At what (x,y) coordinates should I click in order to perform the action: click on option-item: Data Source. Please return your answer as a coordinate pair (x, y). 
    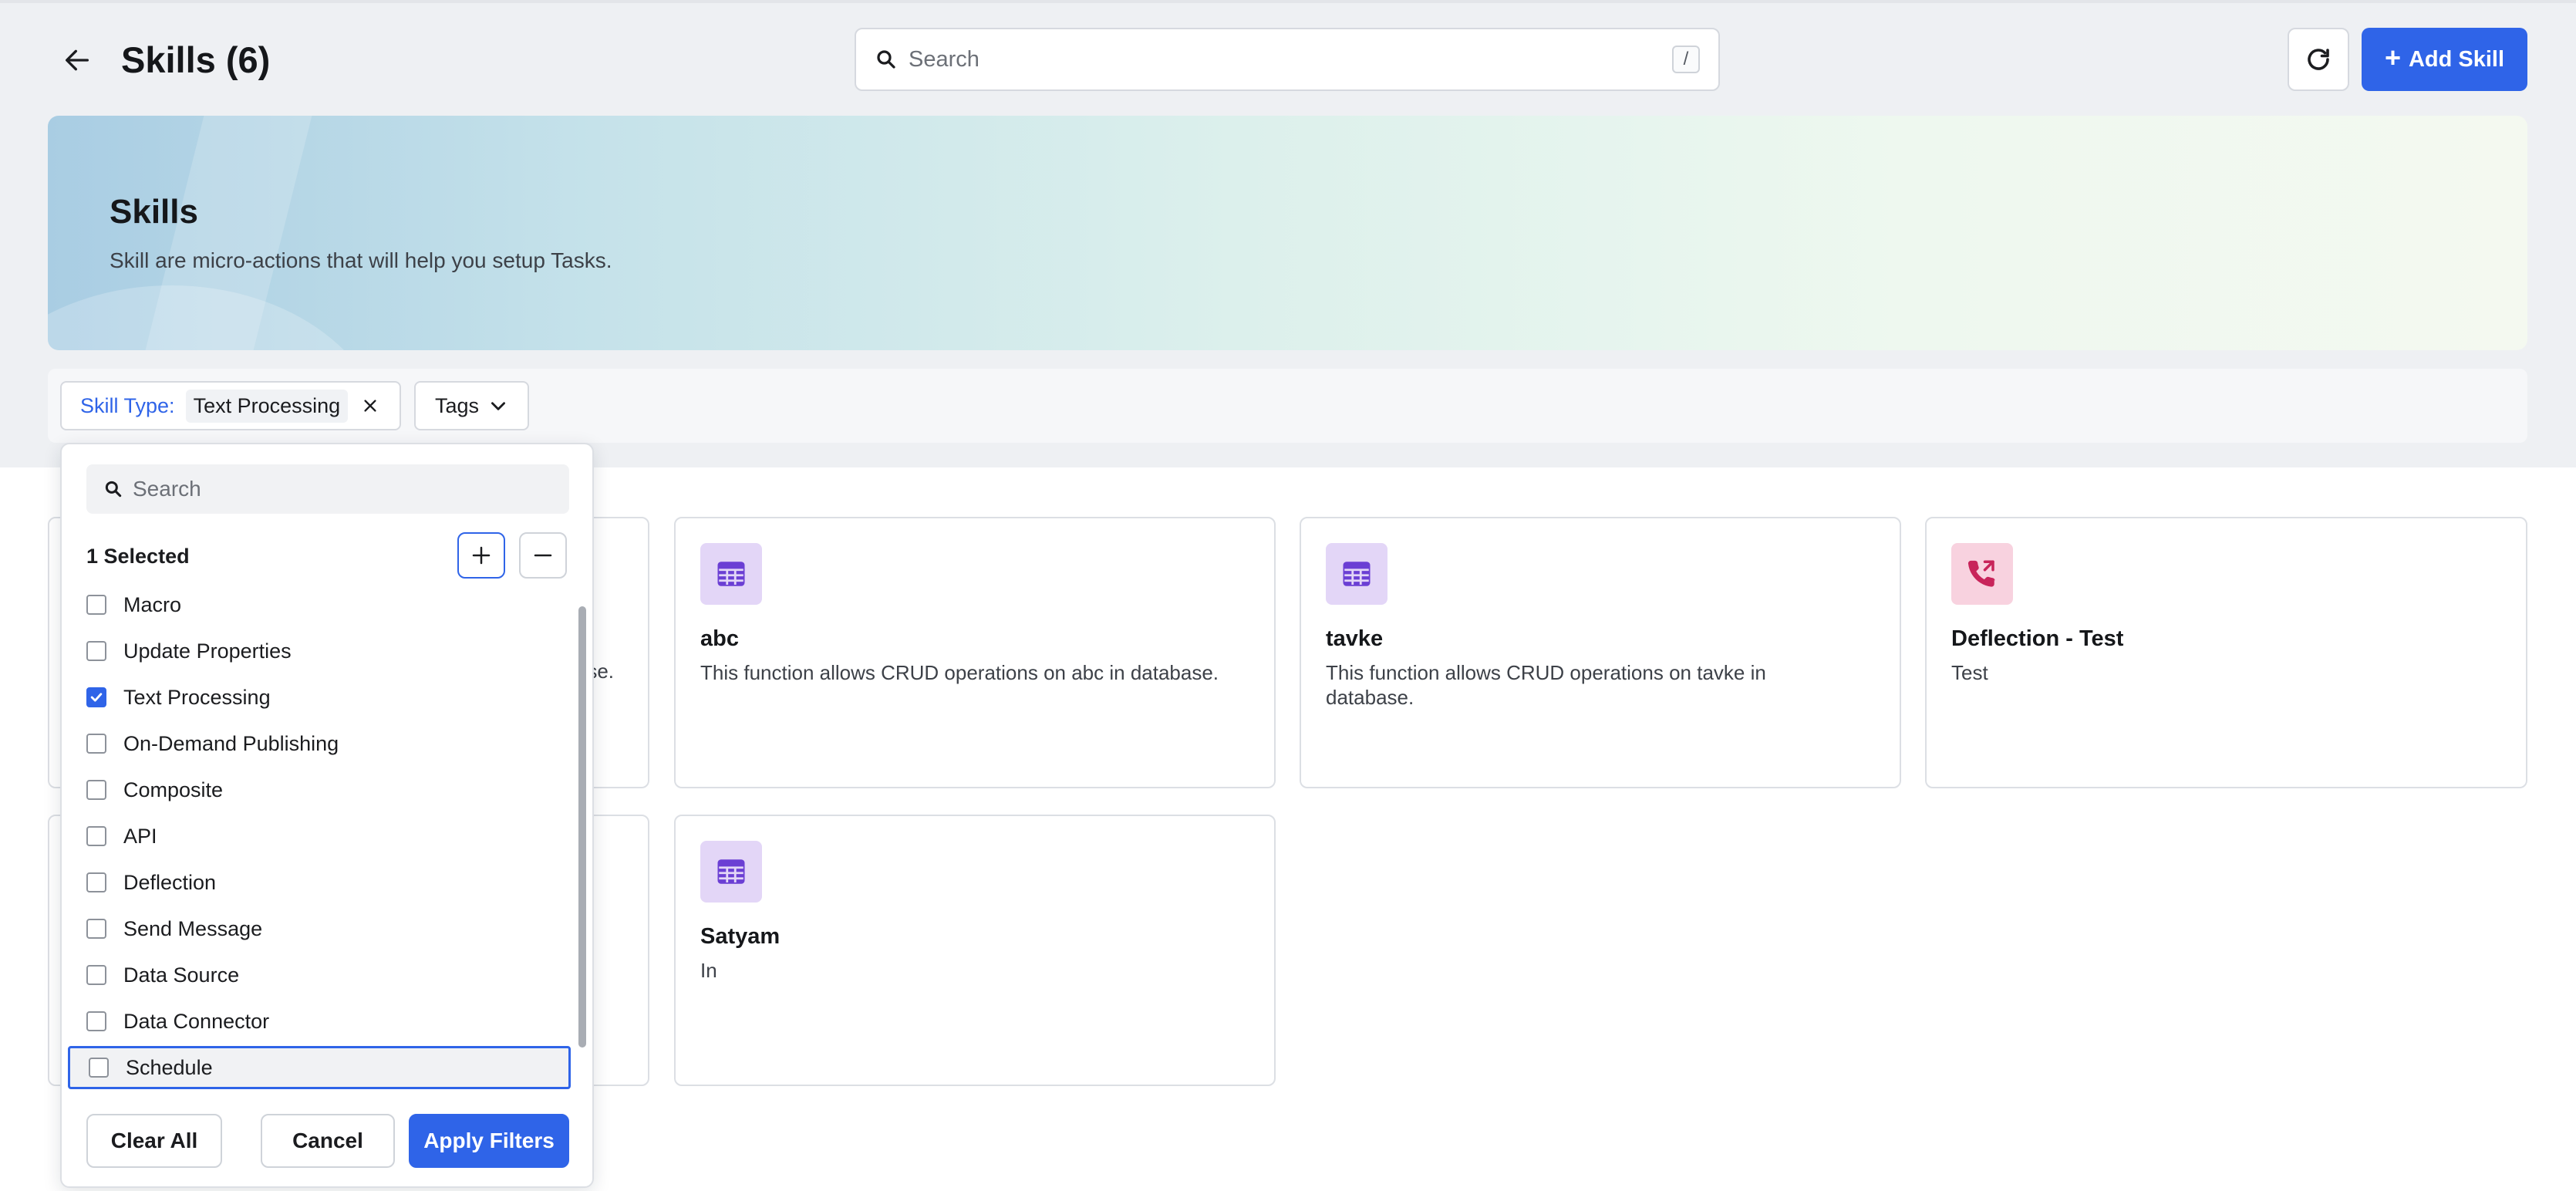
    Looking at the image, I should click on (319, 975).